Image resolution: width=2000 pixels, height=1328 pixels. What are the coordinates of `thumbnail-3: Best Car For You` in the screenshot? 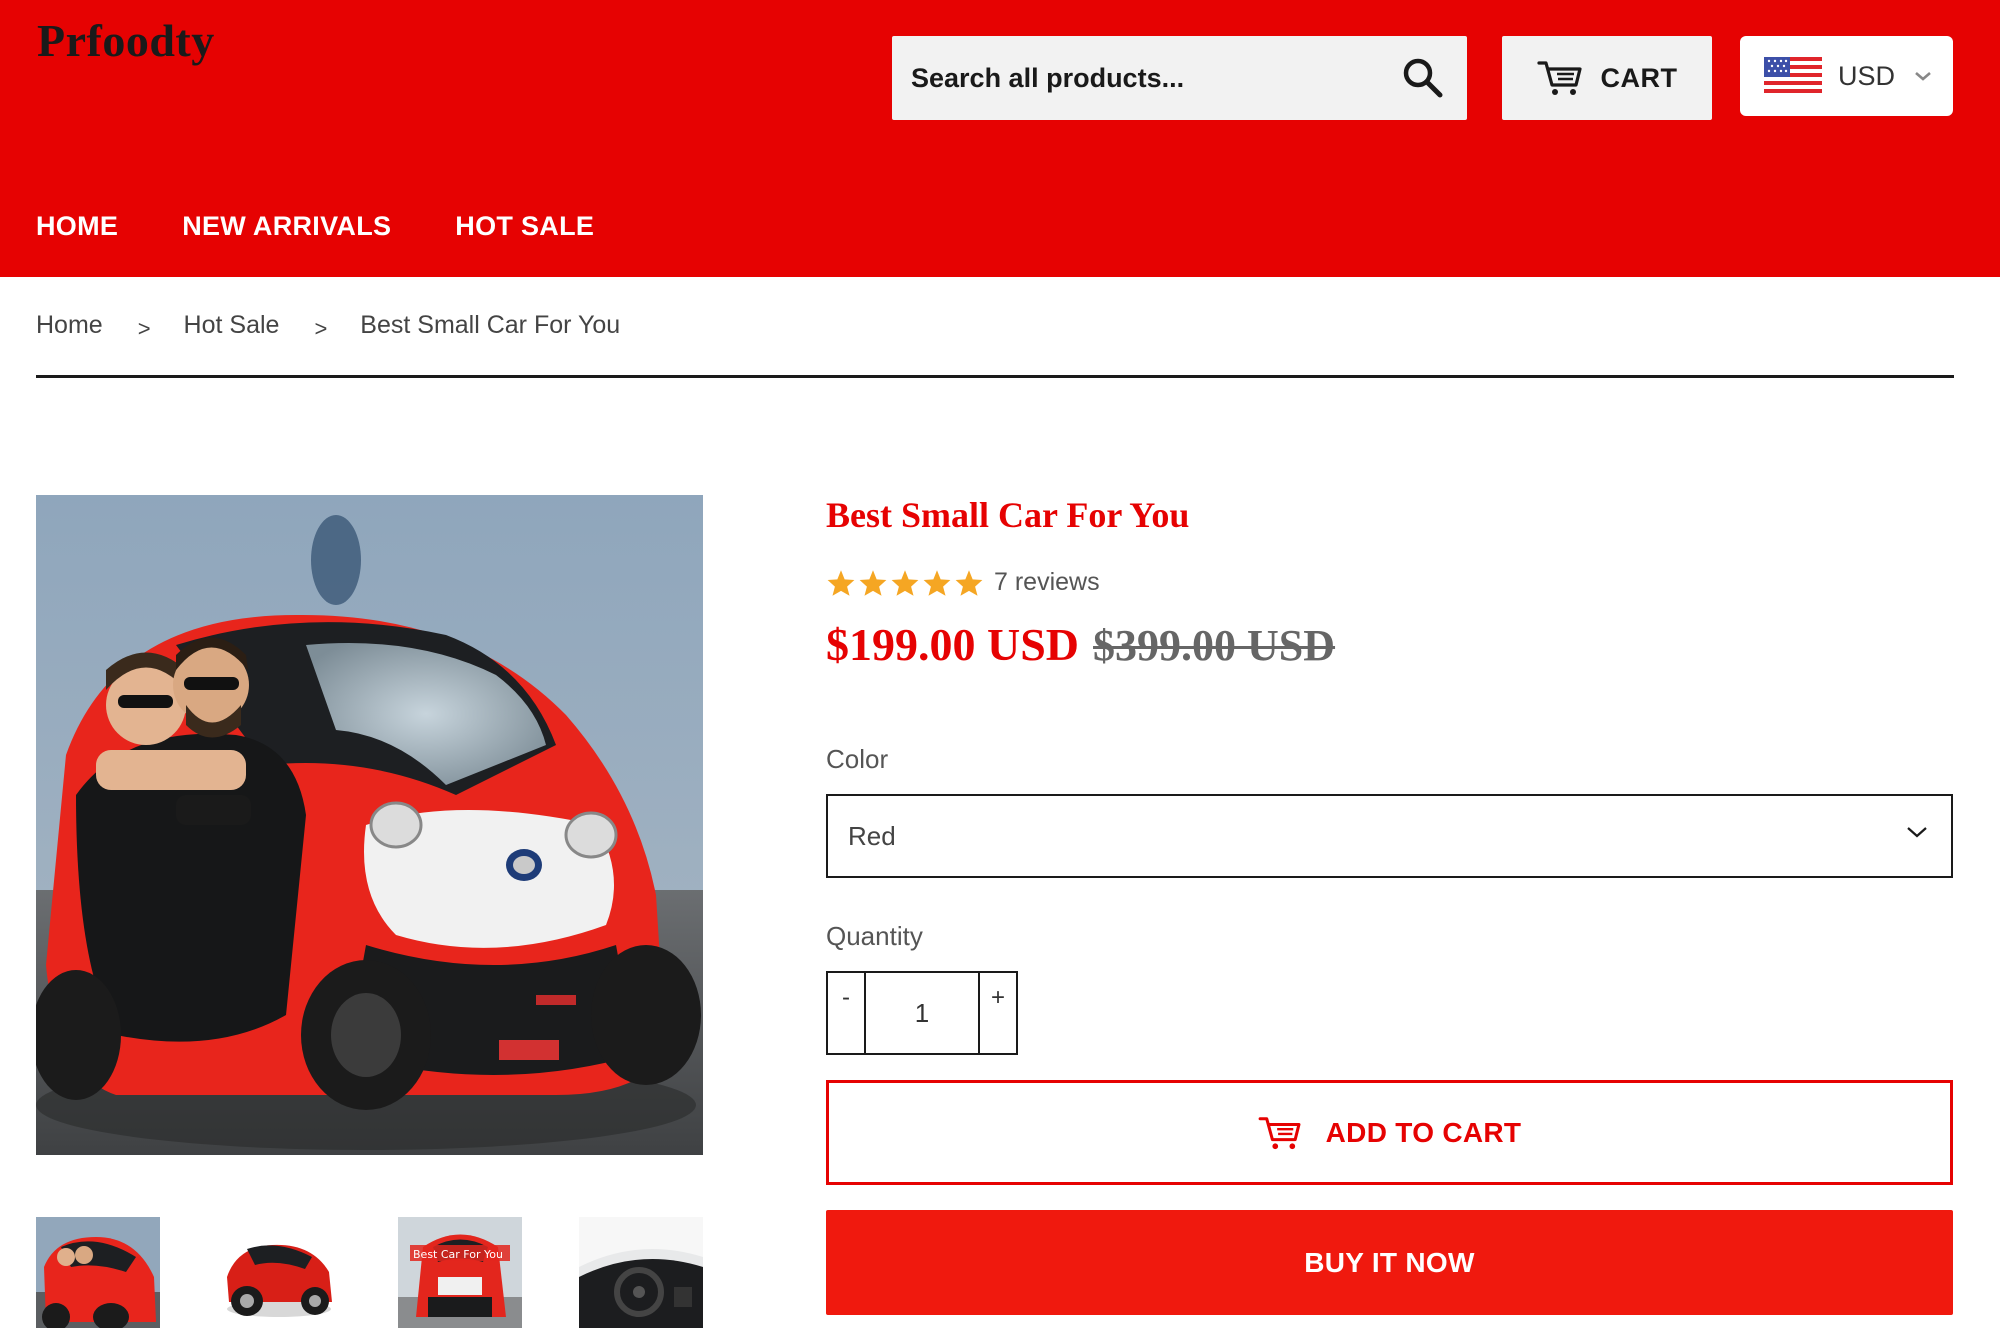 It's located at (460, 1272).